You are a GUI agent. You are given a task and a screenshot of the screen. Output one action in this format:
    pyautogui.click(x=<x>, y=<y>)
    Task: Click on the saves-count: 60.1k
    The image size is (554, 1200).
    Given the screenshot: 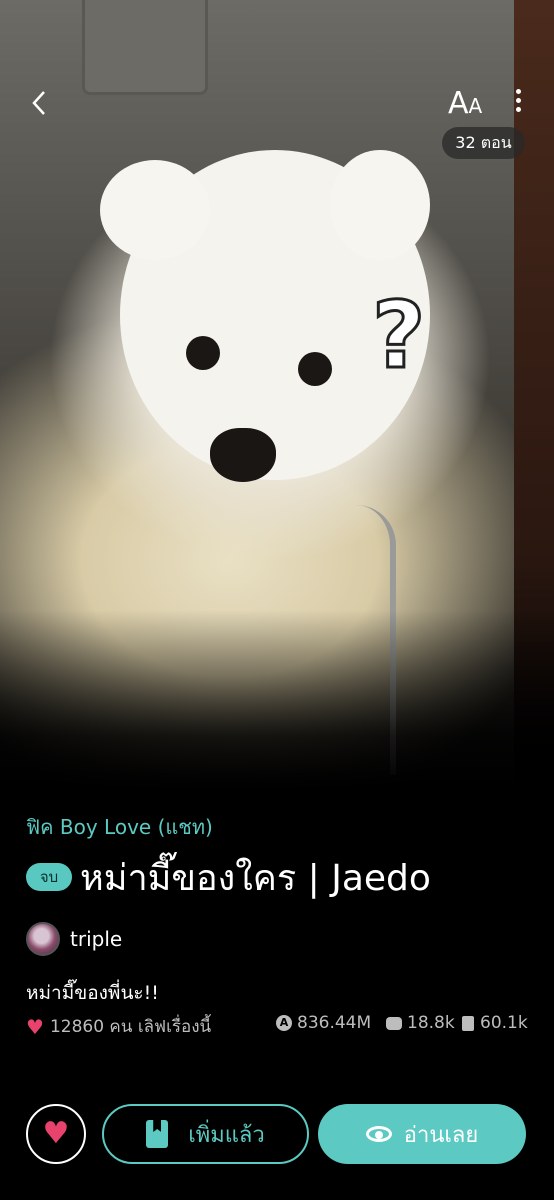 What is the action you would take?
    pyautogui.click(x=504, y=1023)
    